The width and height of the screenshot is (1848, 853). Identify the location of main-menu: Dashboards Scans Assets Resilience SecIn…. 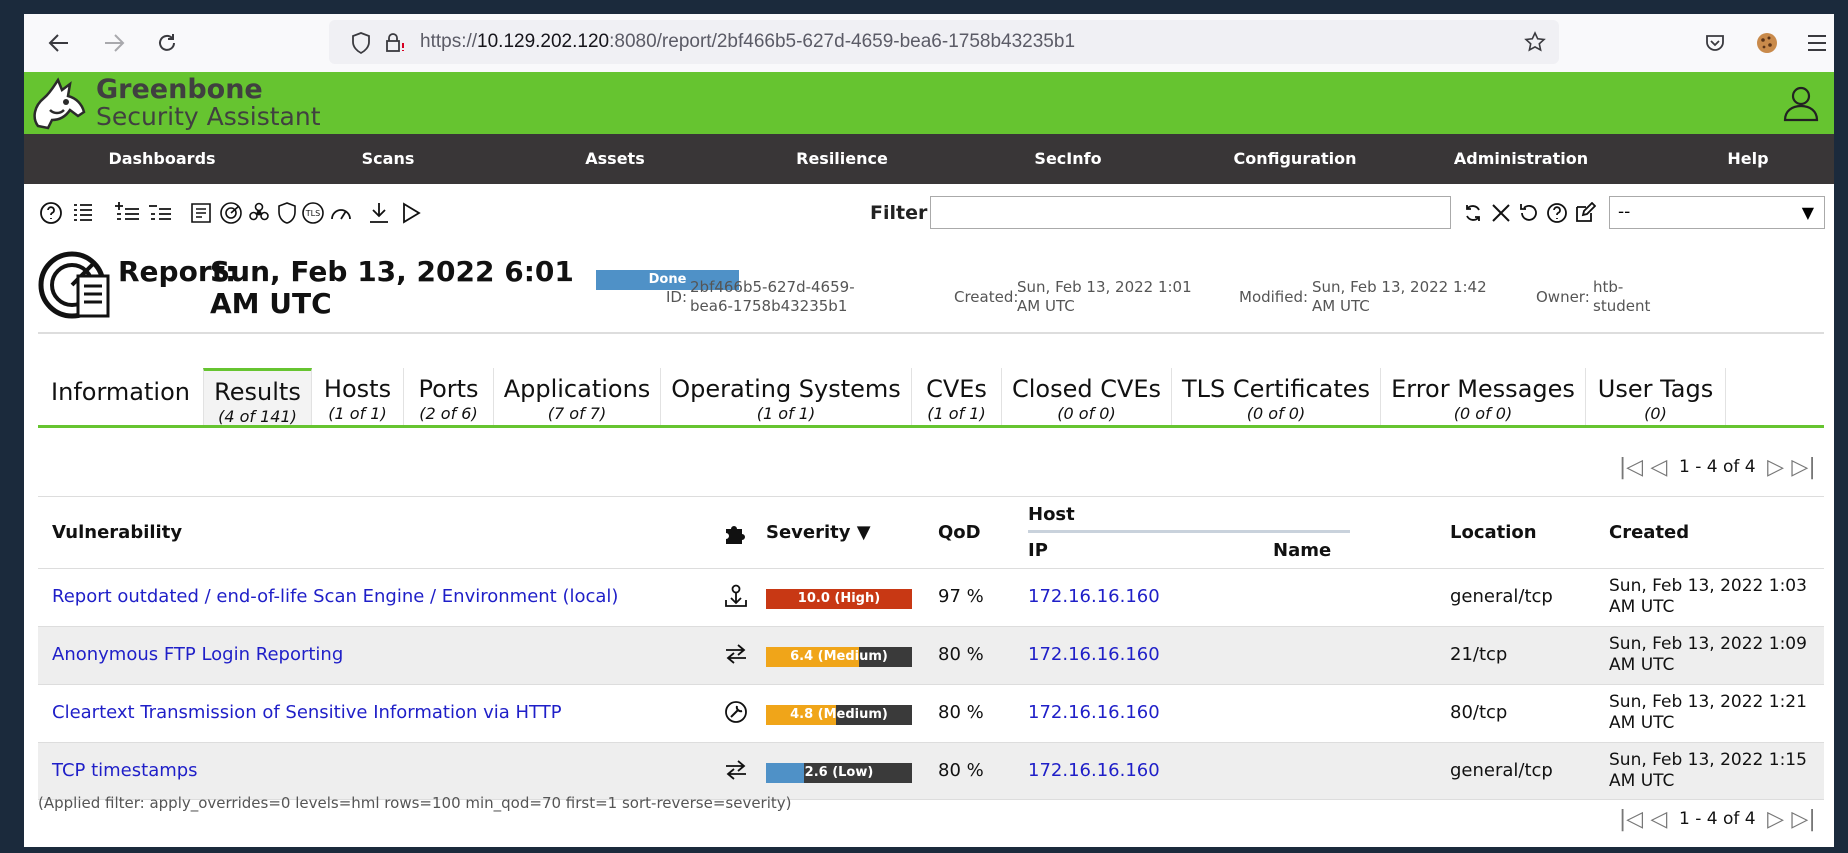
(929, 159).